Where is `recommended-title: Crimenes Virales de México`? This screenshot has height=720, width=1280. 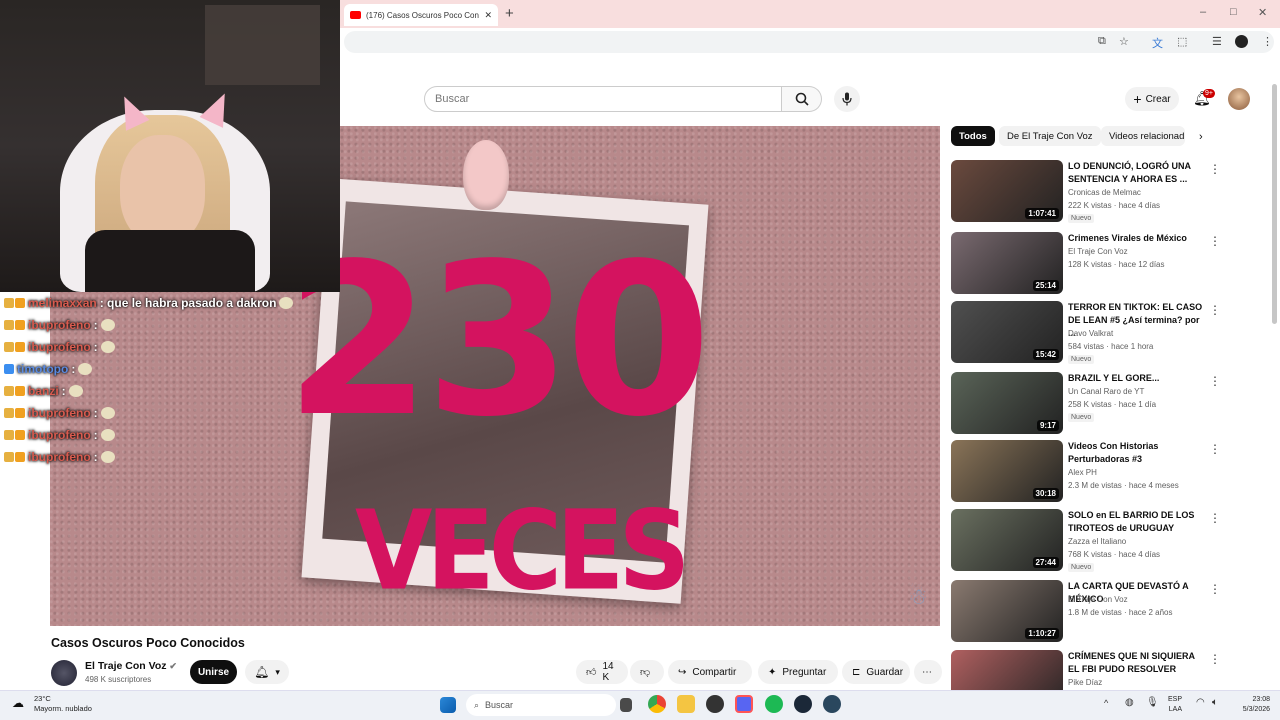 recommended-title: Crimenes Virales de México is located at coordinates (1138, 238).